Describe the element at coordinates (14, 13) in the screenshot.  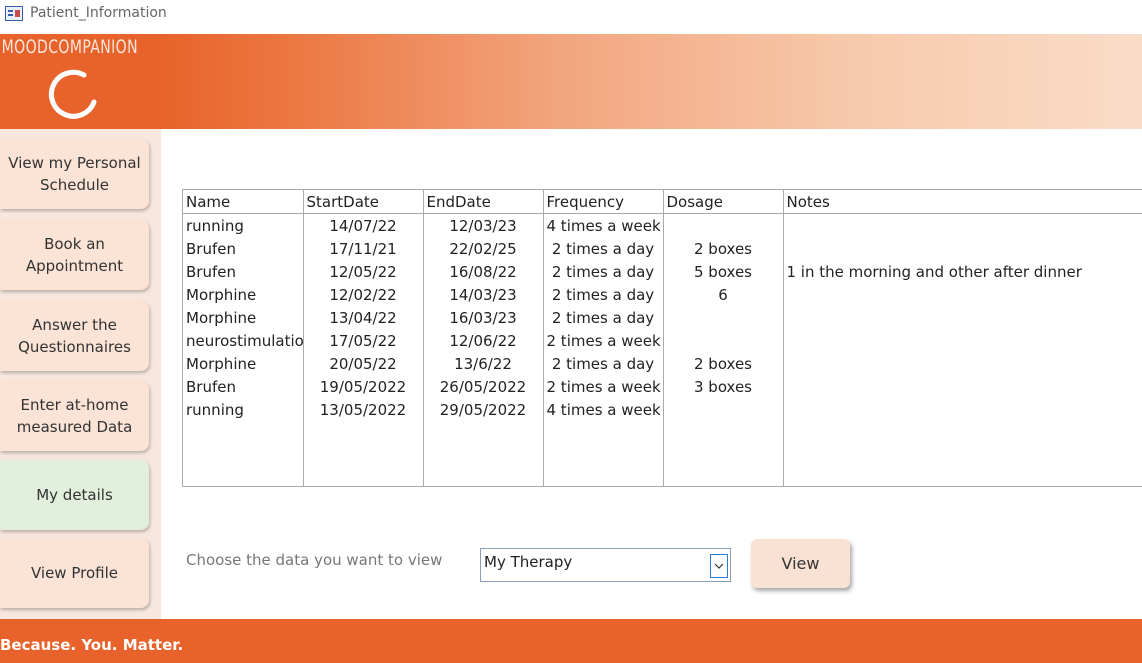
I see `form-icon` at that location.